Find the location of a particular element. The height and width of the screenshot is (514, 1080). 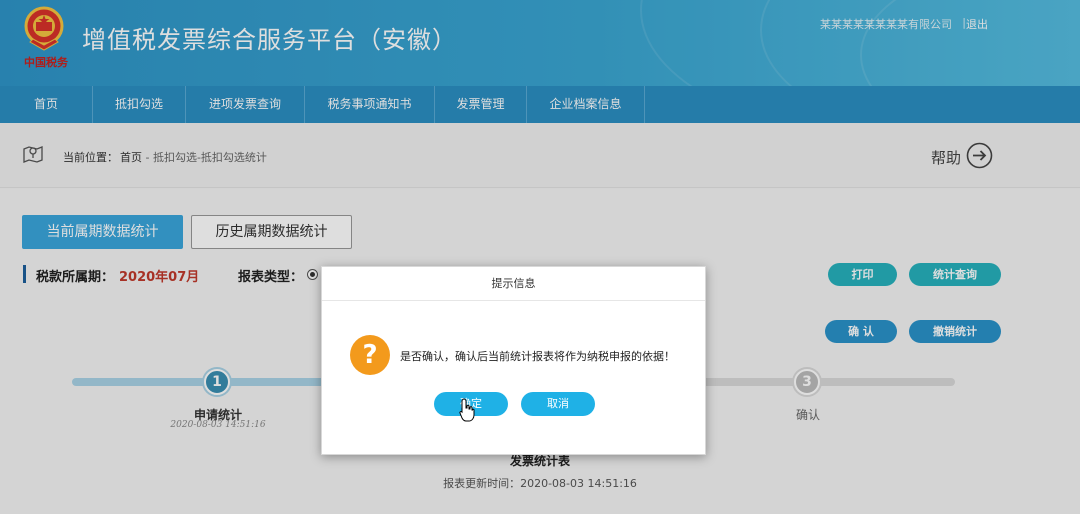

dialog-message: 是否确认，确认后当前统计报表将作为纳税申报的依据！ is located at coordinates (537, 356).